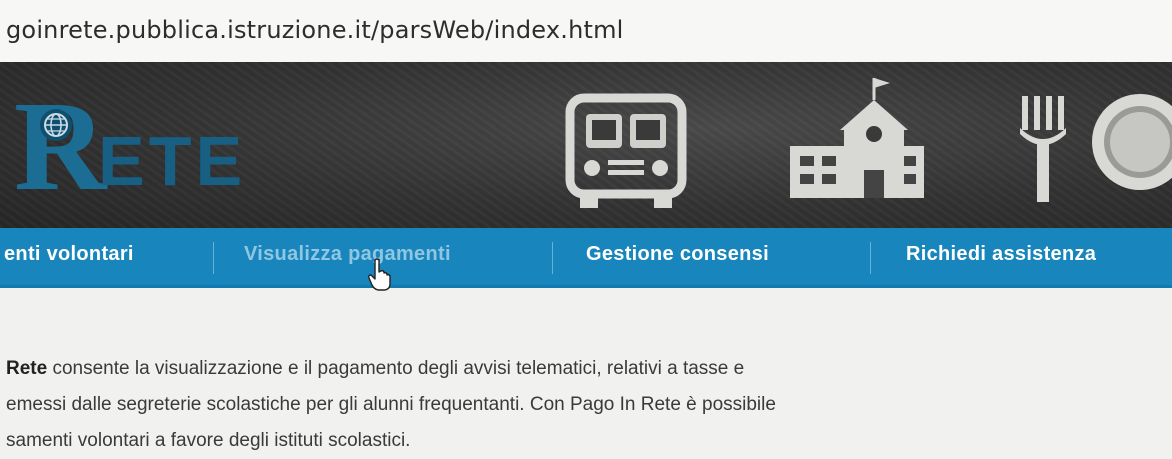  What do you see at coordinates (1001, 254) in the screenshot?
I see `nav-item-richiedi-assistenza: Richiedi assistenza` at bounding box center [1001, 254].